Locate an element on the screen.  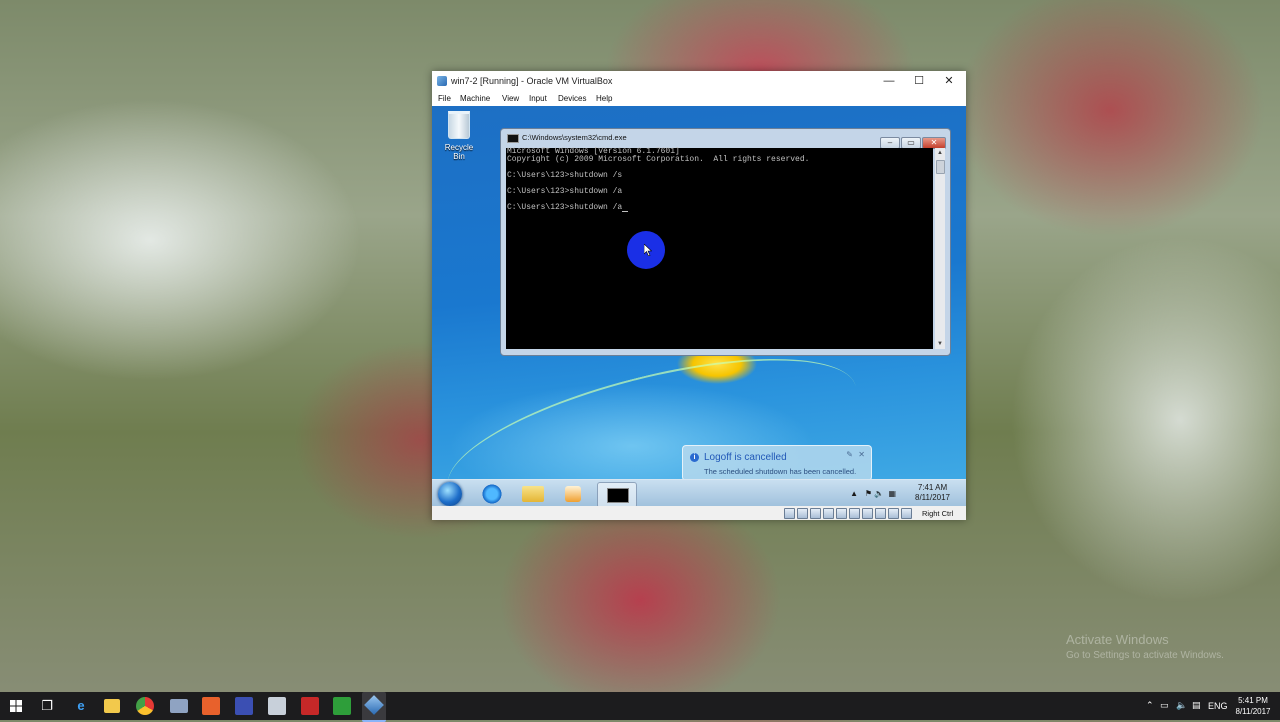
menu-help: Help is located at coordinates (604, 98).